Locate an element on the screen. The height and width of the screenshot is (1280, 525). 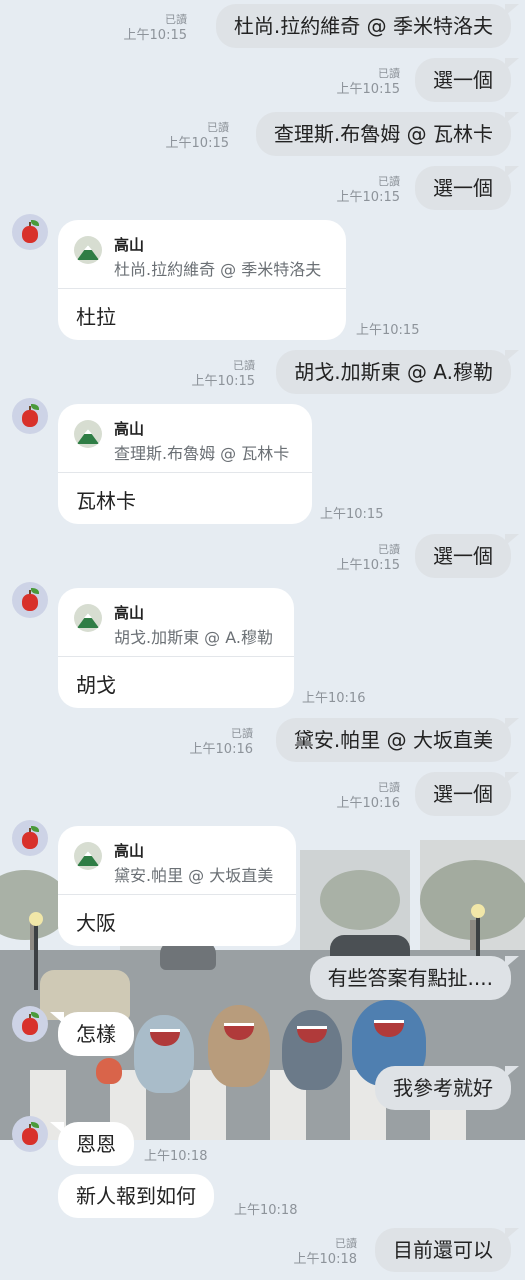
quoted-message: 高山 胡戈.加斯東 @ A.穆勒 is located at coordinates (176, 622).